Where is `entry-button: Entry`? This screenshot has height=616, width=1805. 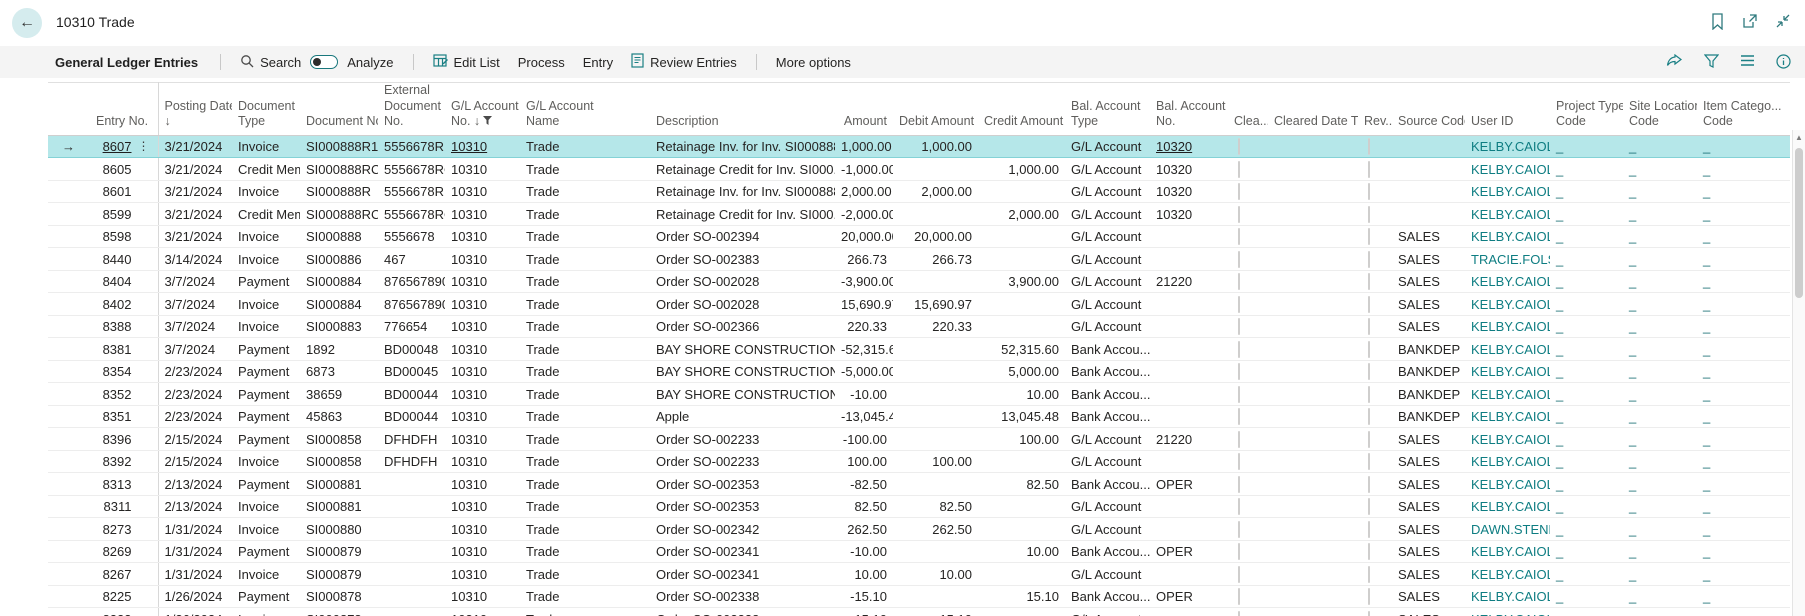
entry-button: Entry is located at coordinates (598, 62).